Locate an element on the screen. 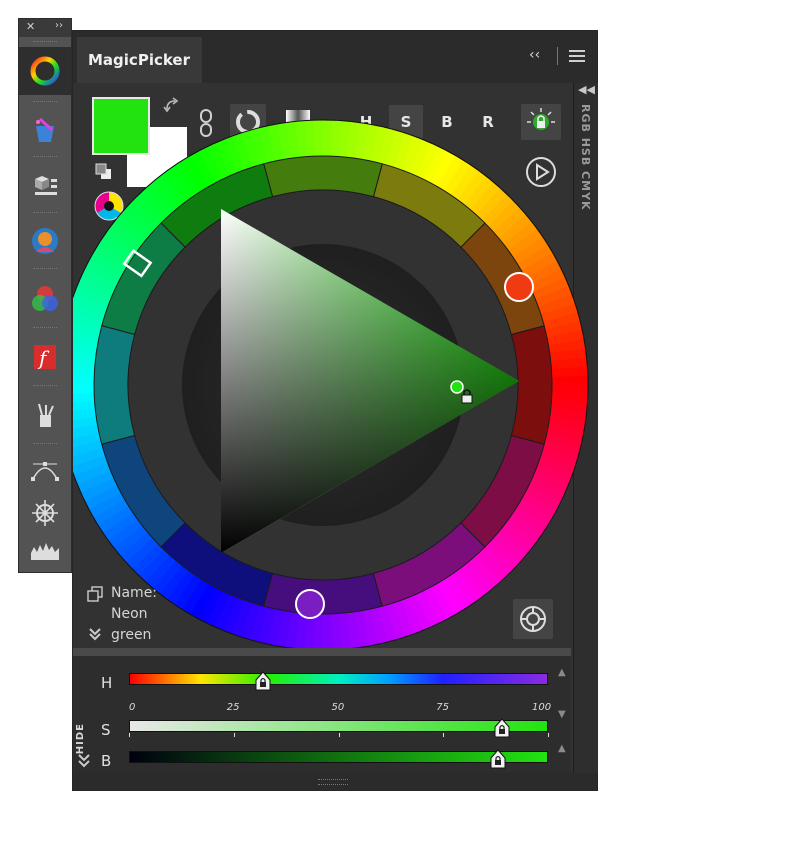 The height and width of the screenshot is (850, 790). panel-bottom-bar is located at coordinates (335, 781).